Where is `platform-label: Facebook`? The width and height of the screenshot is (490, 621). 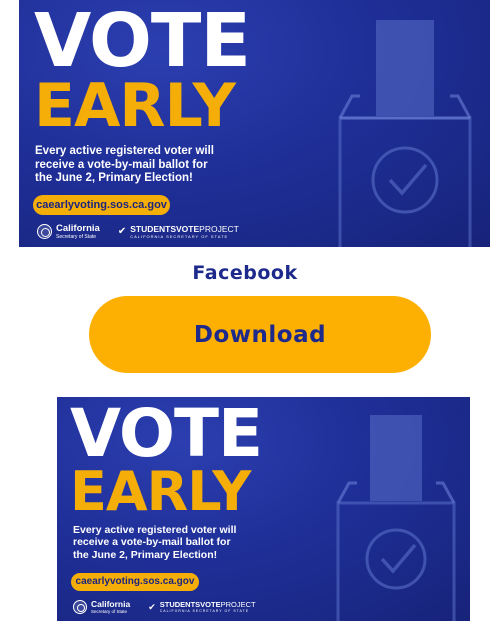 platform-label: Facebook is located at coordinates (245, 273).